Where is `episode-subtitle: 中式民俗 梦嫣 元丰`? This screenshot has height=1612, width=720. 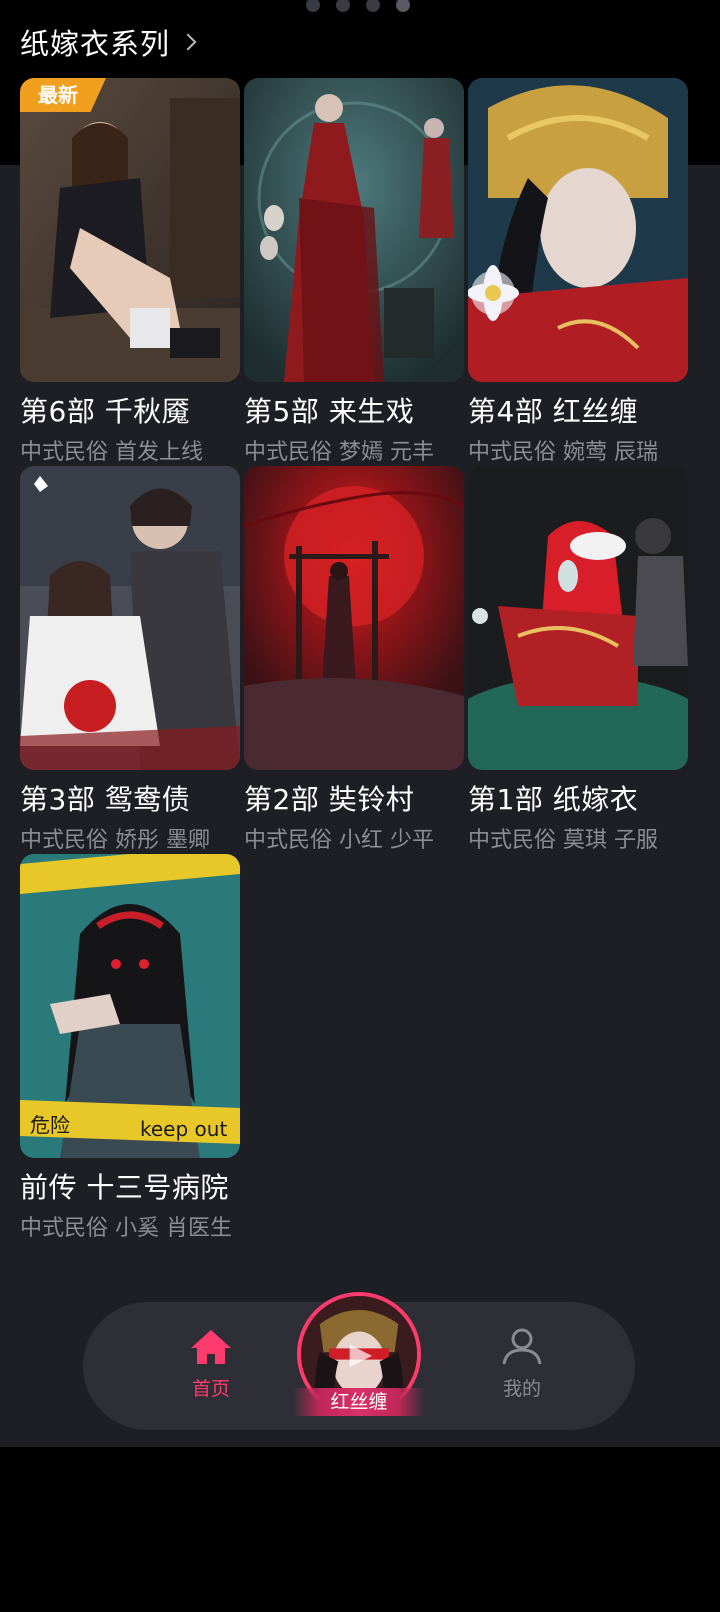 episode-subtitle: 中式民俗 梦嫣 元丰 is located at coordinates (339, 452).